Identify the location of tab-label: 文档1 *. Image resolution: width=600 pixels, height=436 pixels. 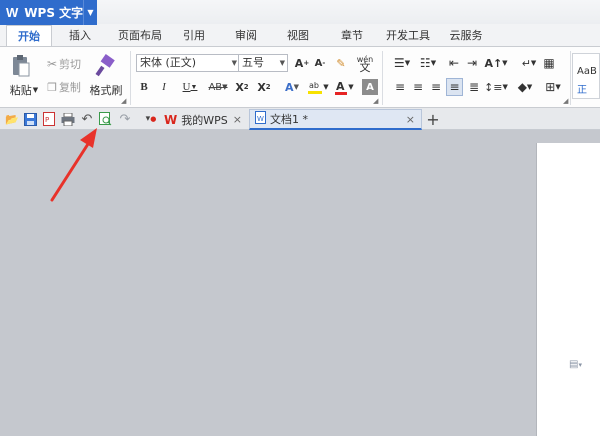
(289, 119).